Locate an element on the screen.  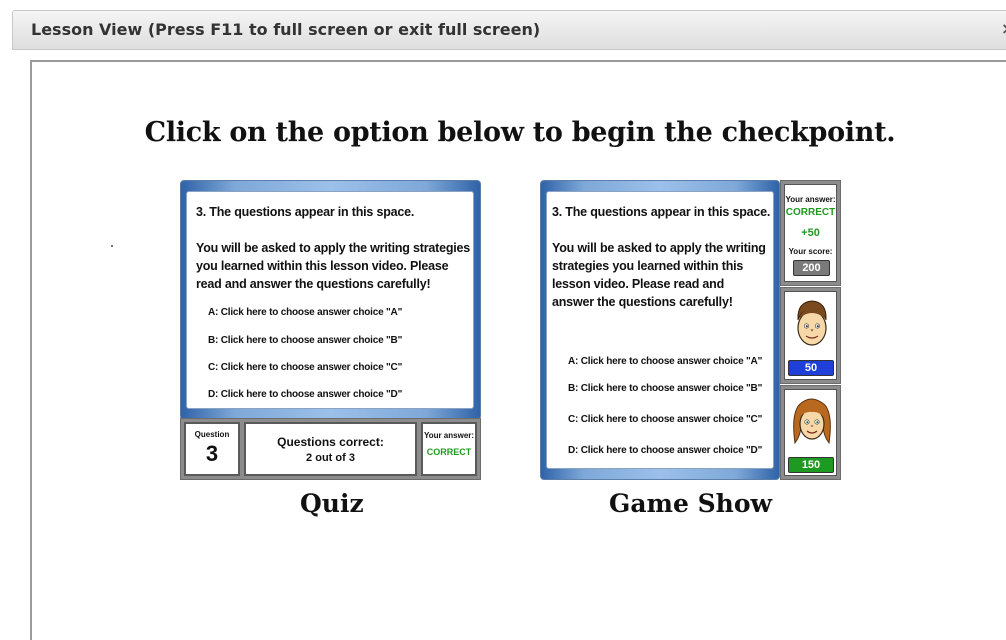
your-answer-value: CORRECT is located at coordinates (449, 452).